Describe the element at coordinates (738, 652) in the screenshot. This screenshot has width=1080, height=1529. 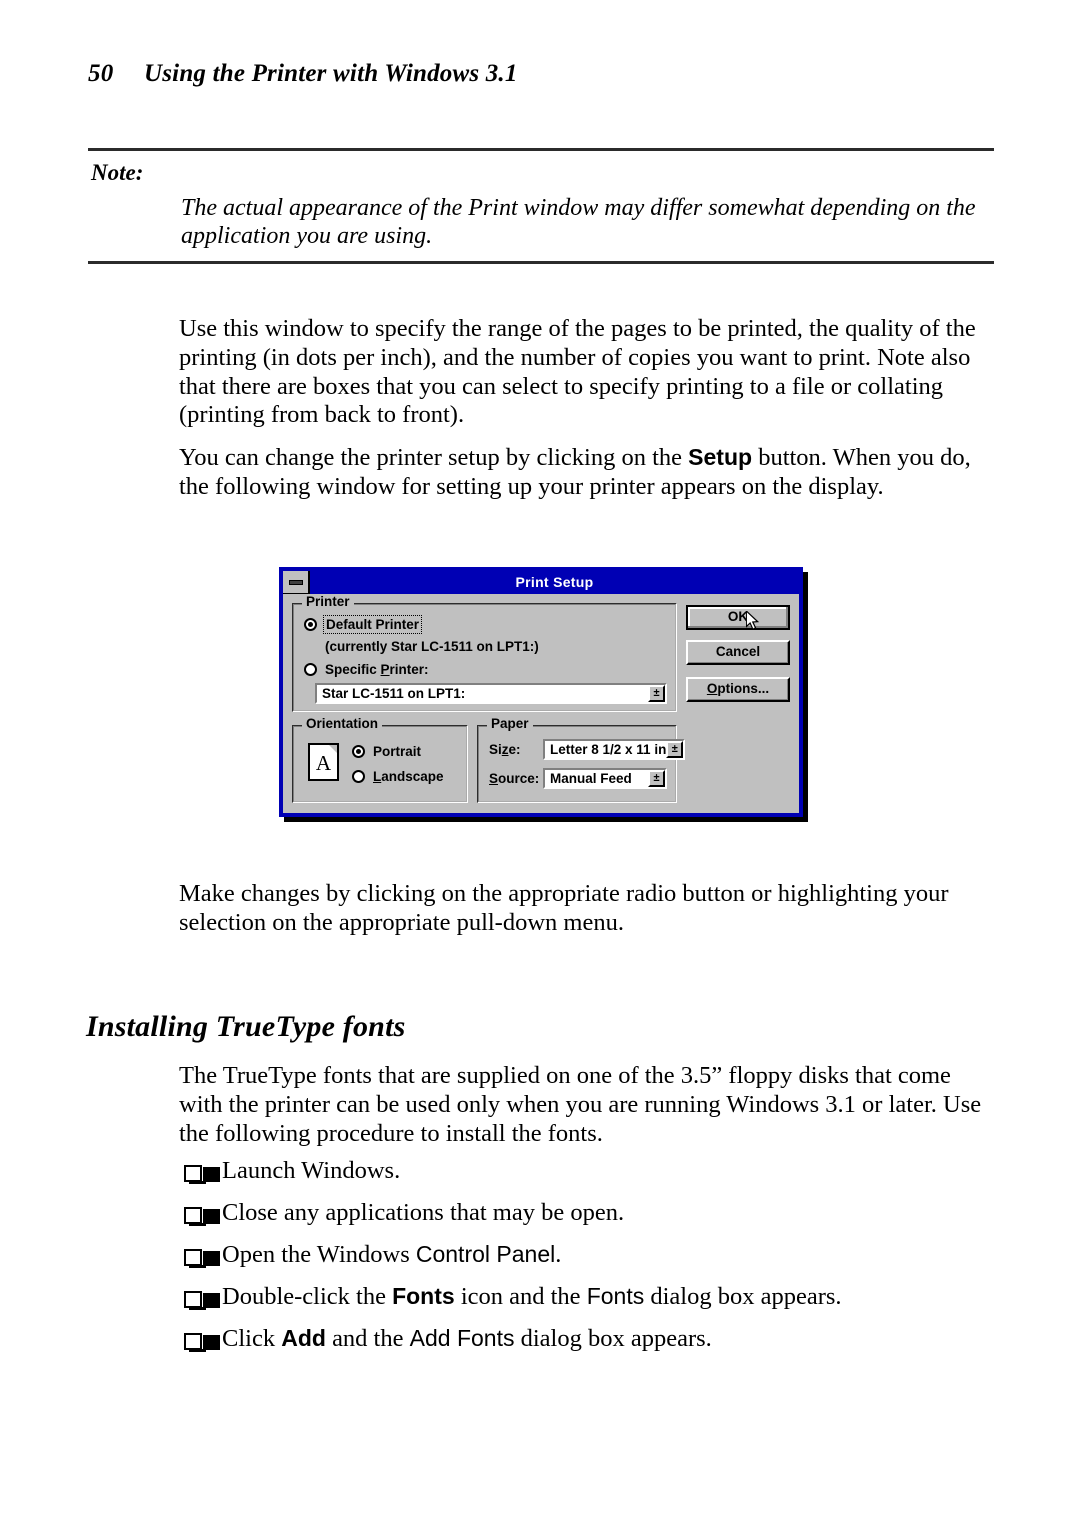
I see `cancel-button: Cancel` at that location.